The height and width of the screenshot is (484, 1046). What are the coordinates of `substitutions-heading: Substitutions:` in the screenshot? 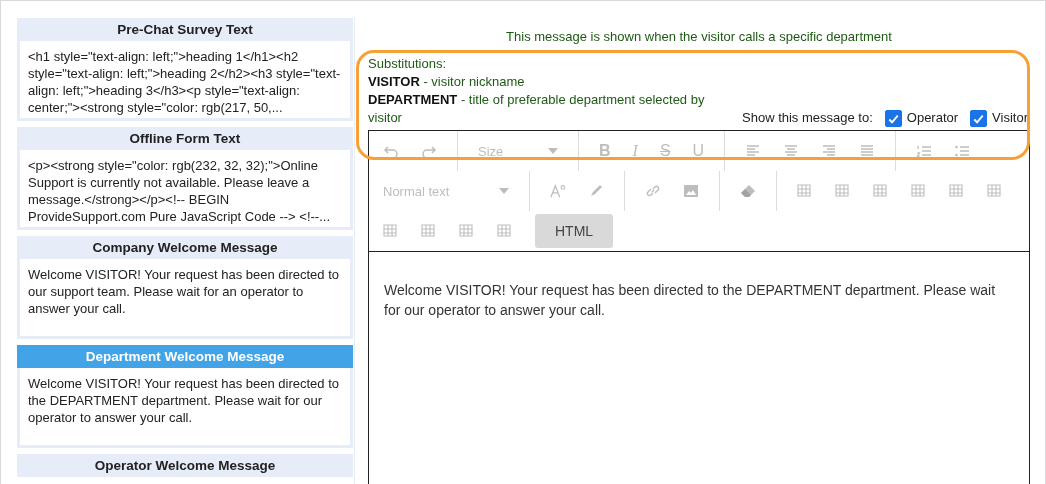 It's located at (408, 64).